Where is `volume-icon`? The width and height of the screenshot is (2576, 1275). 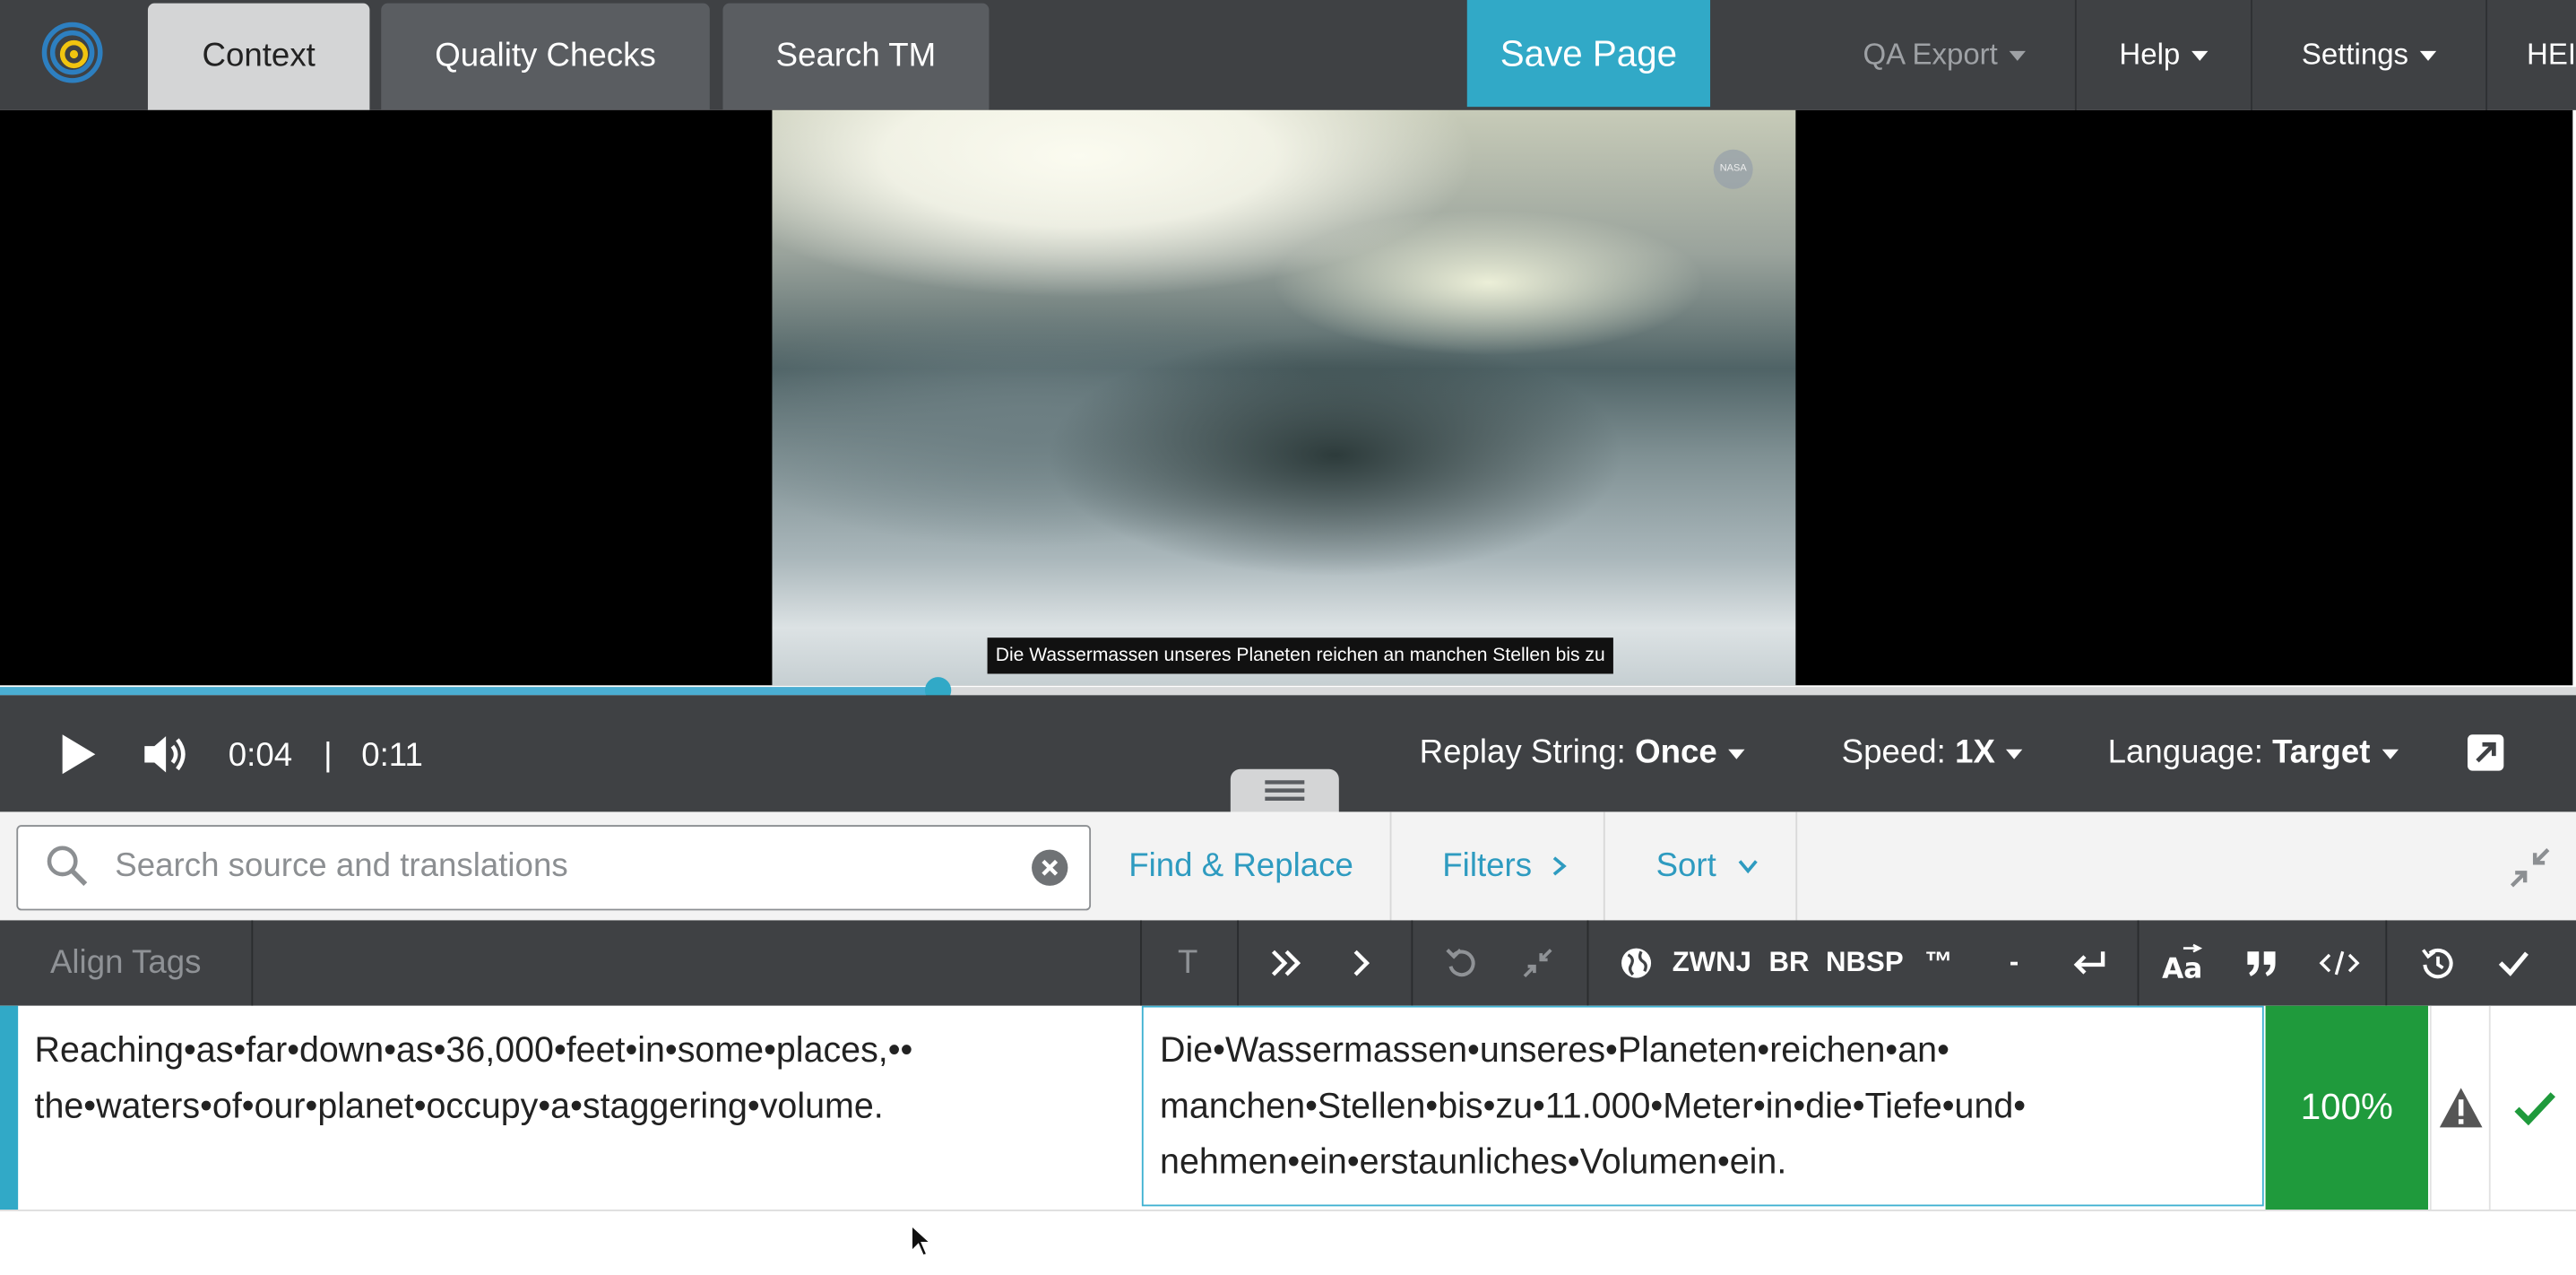 volume-icon is located at coordinates (166, 758).